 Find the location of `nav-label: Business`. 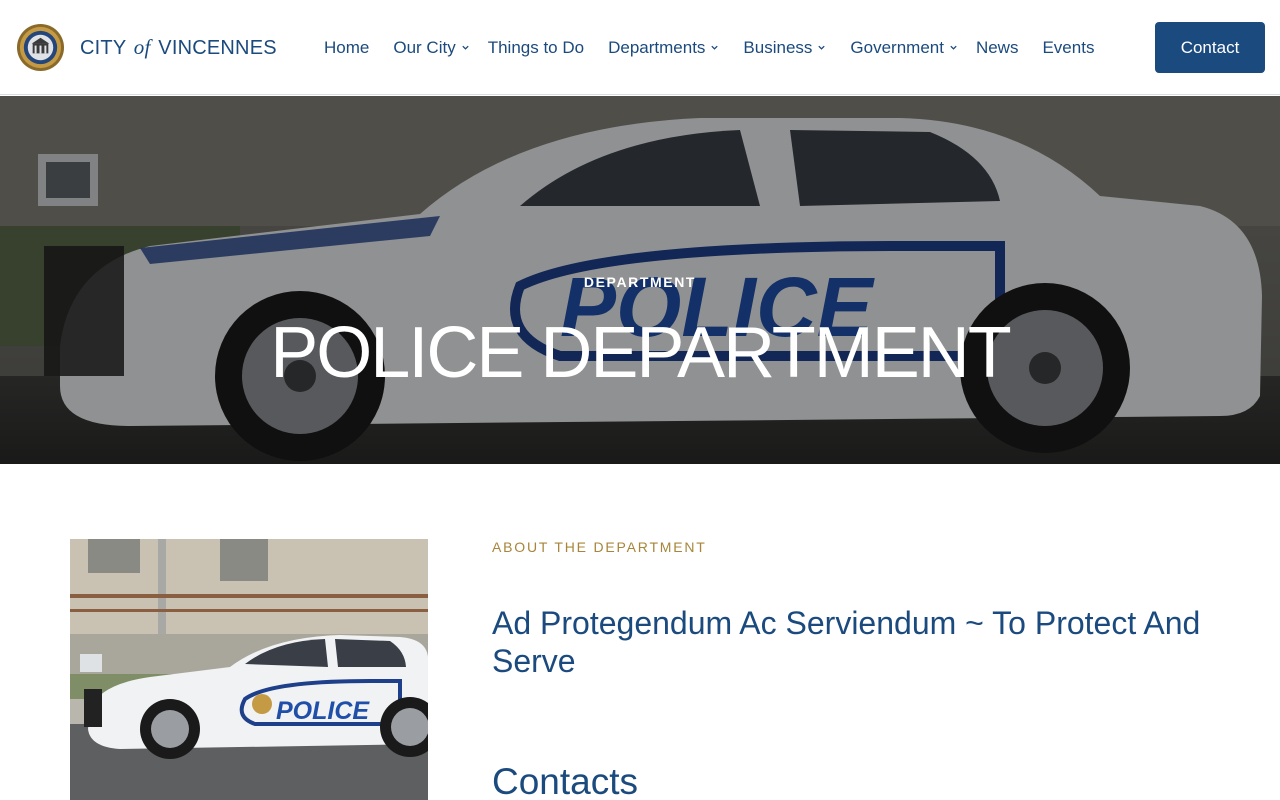

nav-label: Business is located at coordinates (778, 47).